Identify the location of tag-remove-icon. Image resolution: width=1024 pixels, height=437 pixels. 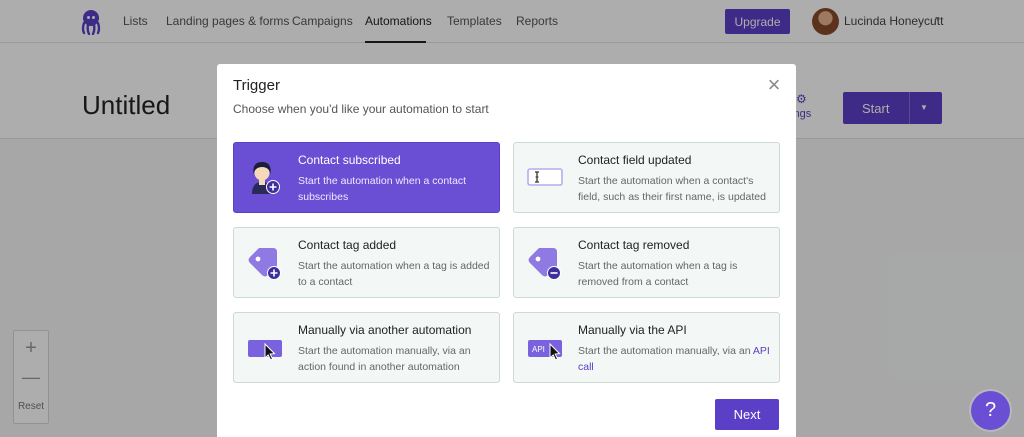
(544, 264).